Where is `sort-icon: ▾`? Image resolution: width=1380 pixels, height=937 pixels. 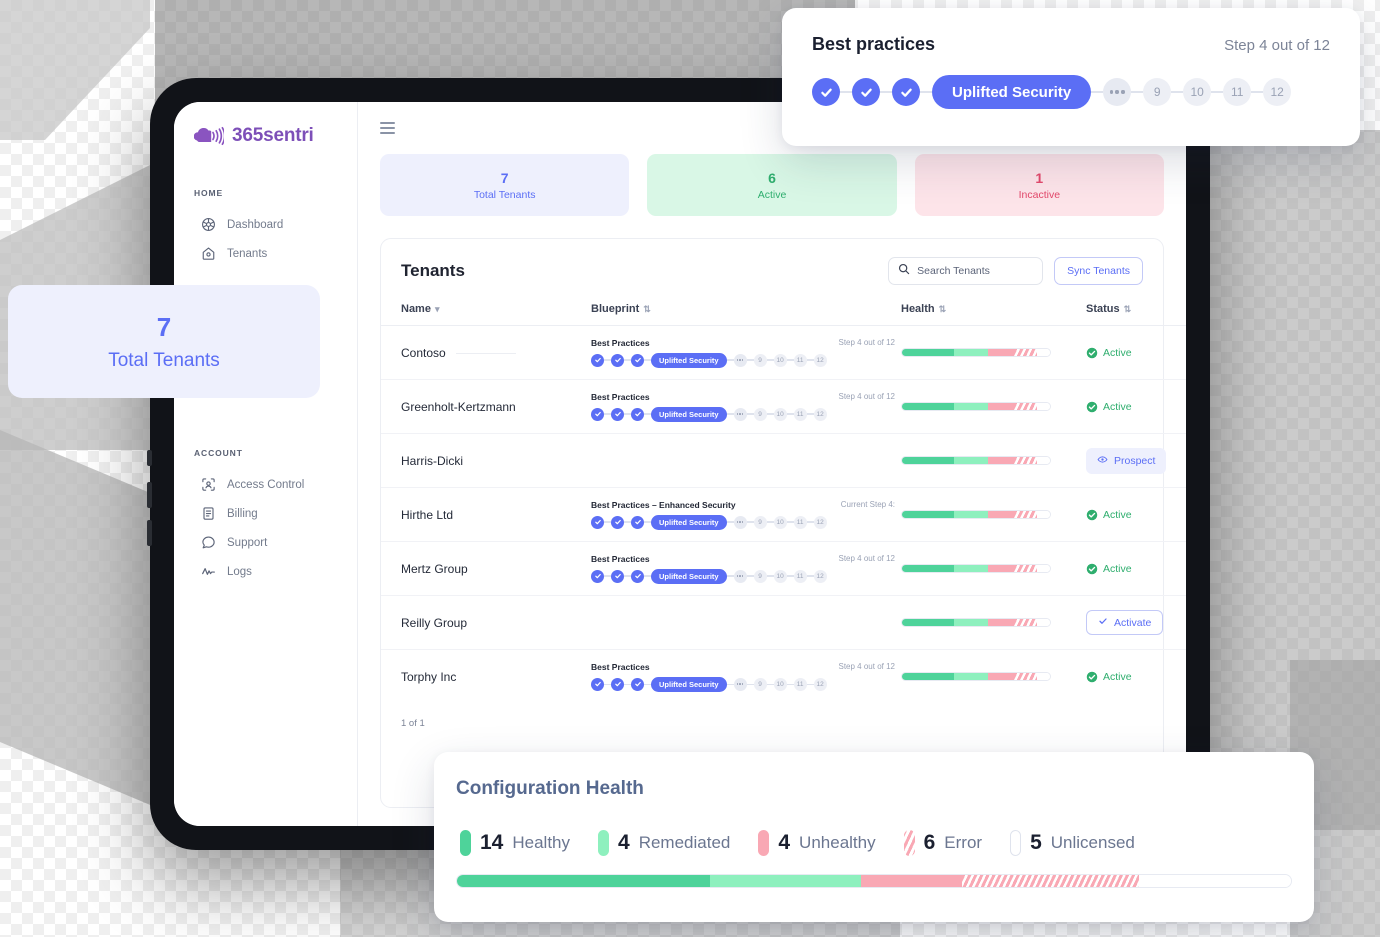 sort-icon: ▾ is located at coordinates (437, 309).